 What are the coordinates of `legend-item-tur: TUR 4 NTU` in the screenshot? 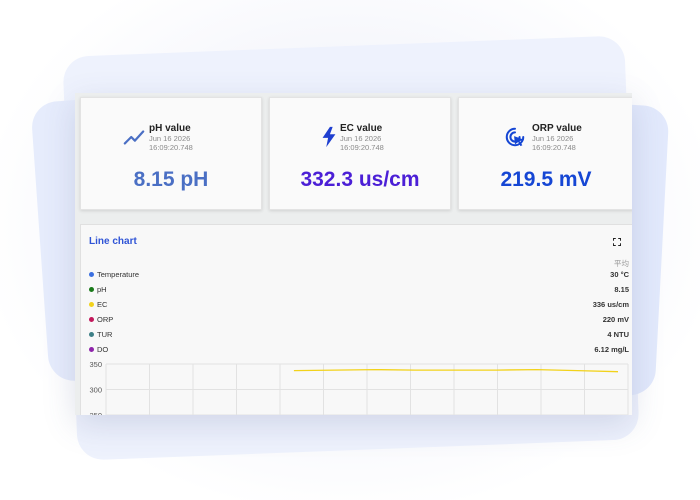 It's located at (359, 335).